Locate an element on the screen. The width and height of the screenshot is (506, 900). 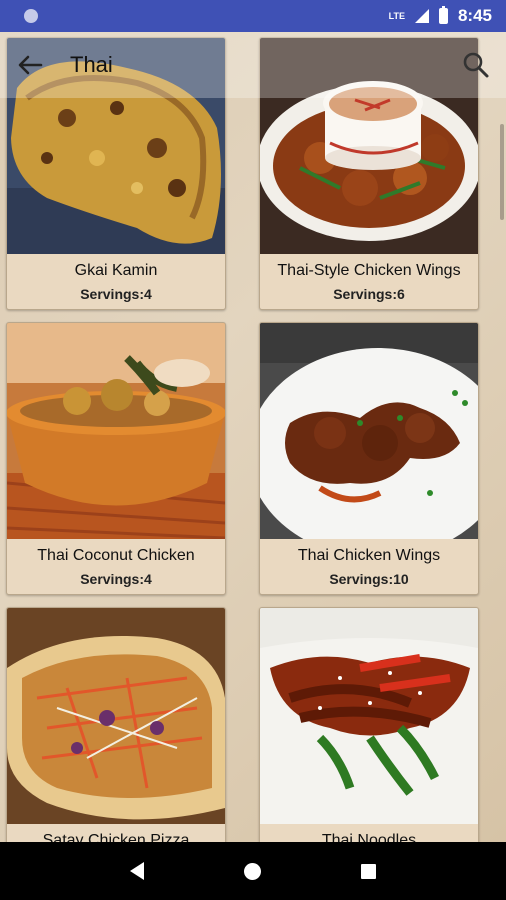
status-icons: LTE 8:45 is located at coordinates (440, 16).